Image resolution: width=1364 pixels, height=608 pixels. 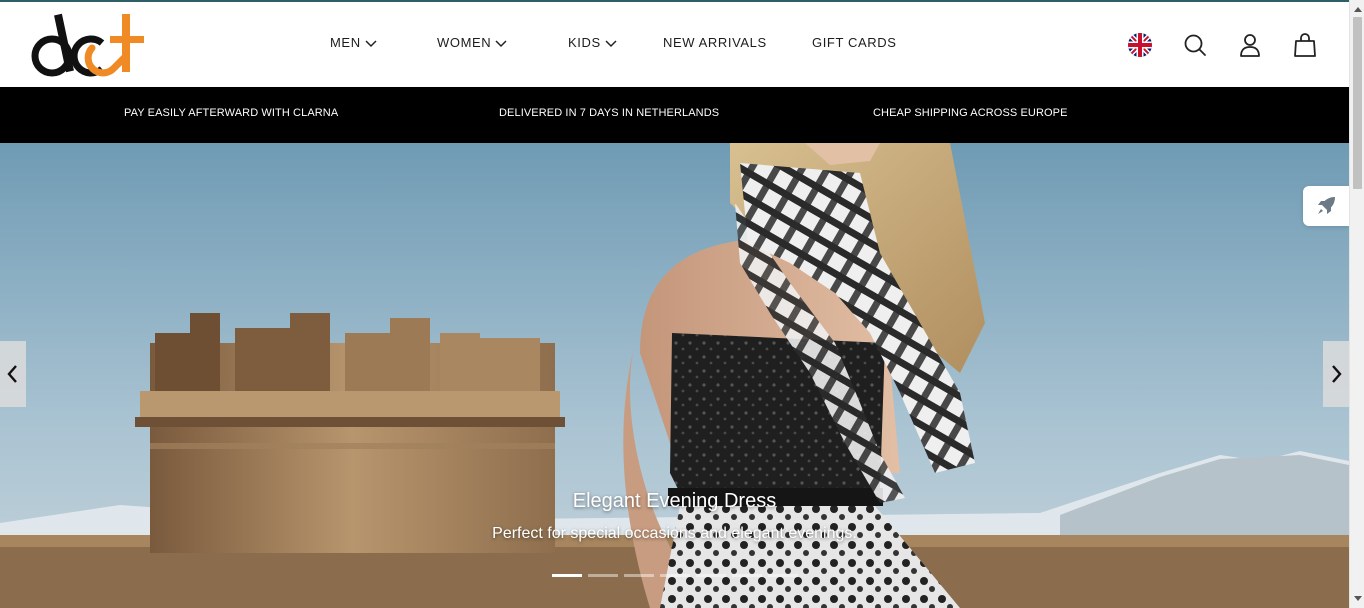 I want to click on nav-item-new-arrivals: NEW ARRIVALS, so click(x=715, y=42).